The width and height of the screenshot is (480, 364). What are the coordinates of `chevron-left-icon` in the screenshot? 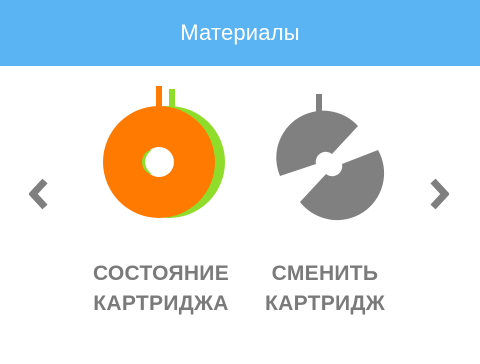 It's located at (38, 194).